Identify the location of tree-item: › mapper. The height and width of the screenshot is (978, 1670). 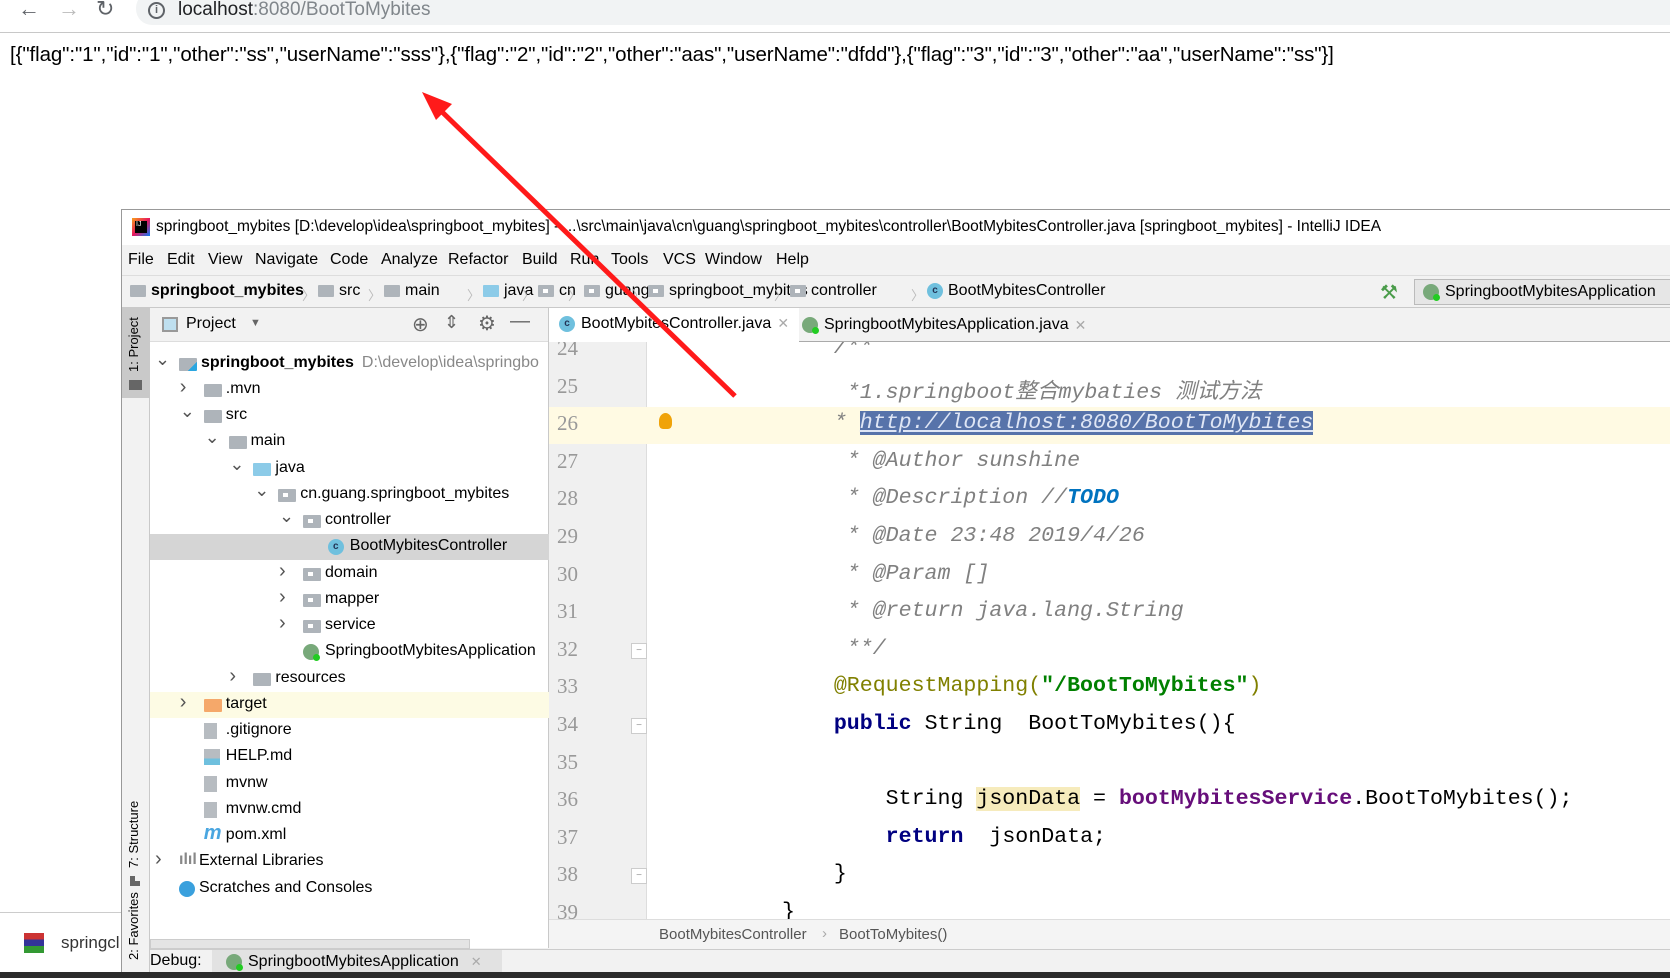
(349, 599).